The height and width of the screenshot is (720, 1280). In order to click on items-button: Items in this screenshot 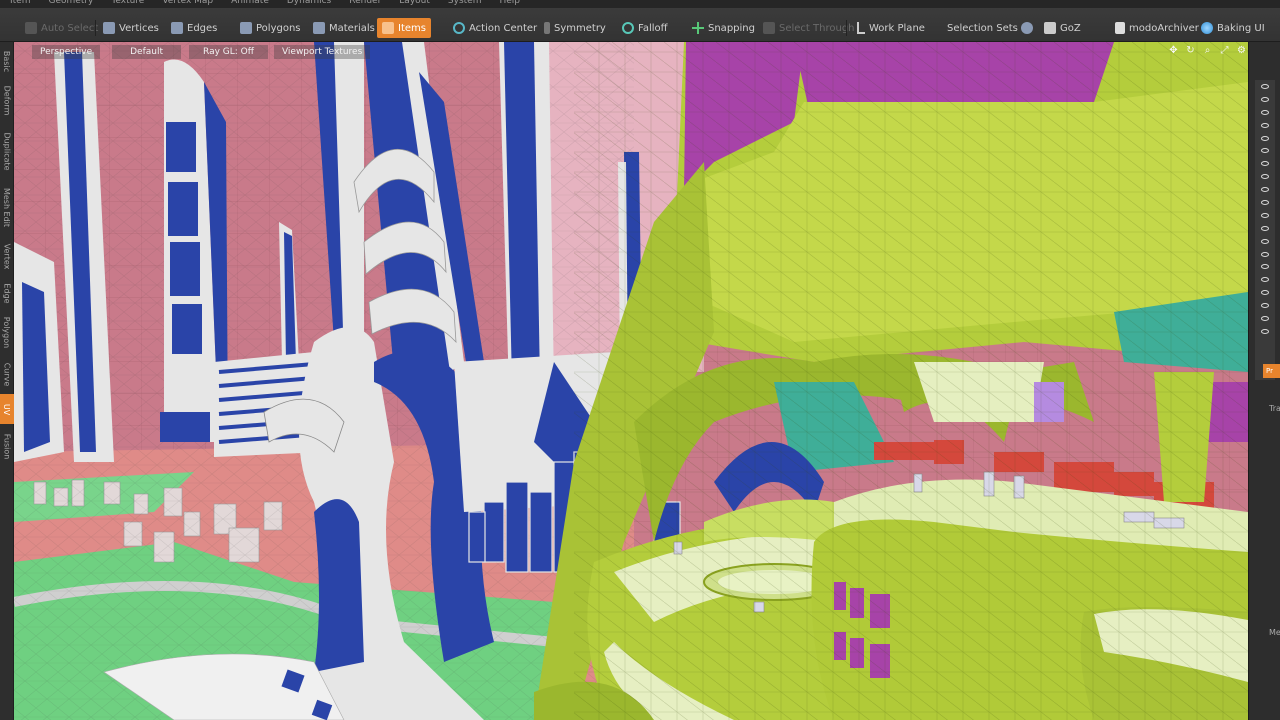, I will do `click(404, 28)`.